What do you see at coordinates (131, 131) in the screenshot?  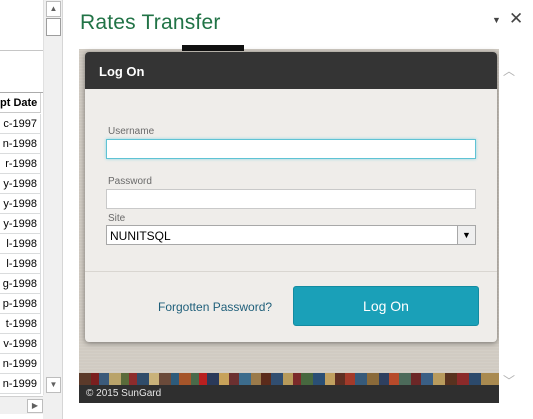 I see `username-label: Username` at bounding box center [131, 131].